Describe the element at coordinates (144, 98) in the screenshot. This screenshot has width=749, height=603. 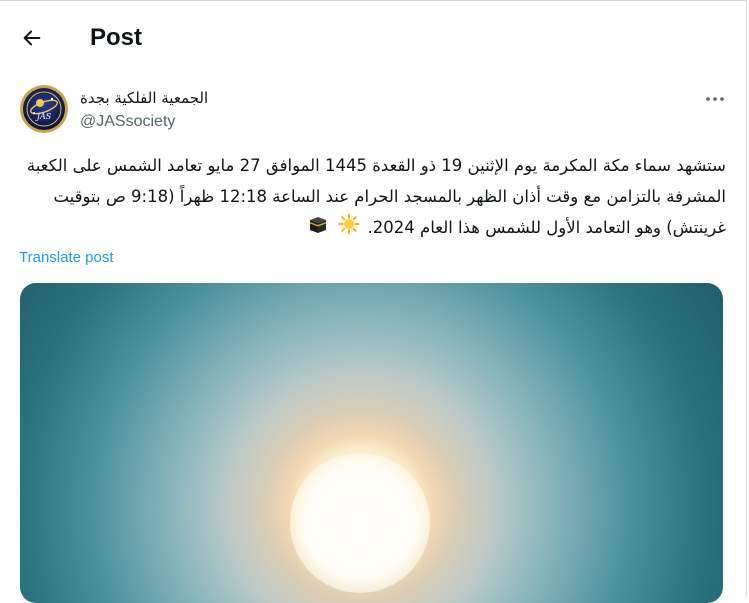
I see `author-display-name: الجمعية الفلكية بجدة` at that location.